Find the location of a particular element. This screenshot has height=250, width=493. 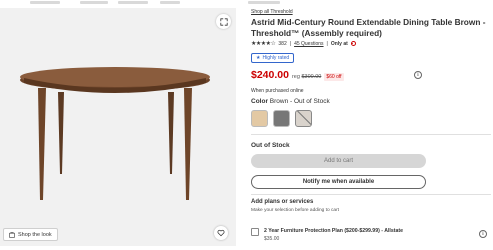

expand-icon is located at coordinates (223, 21).